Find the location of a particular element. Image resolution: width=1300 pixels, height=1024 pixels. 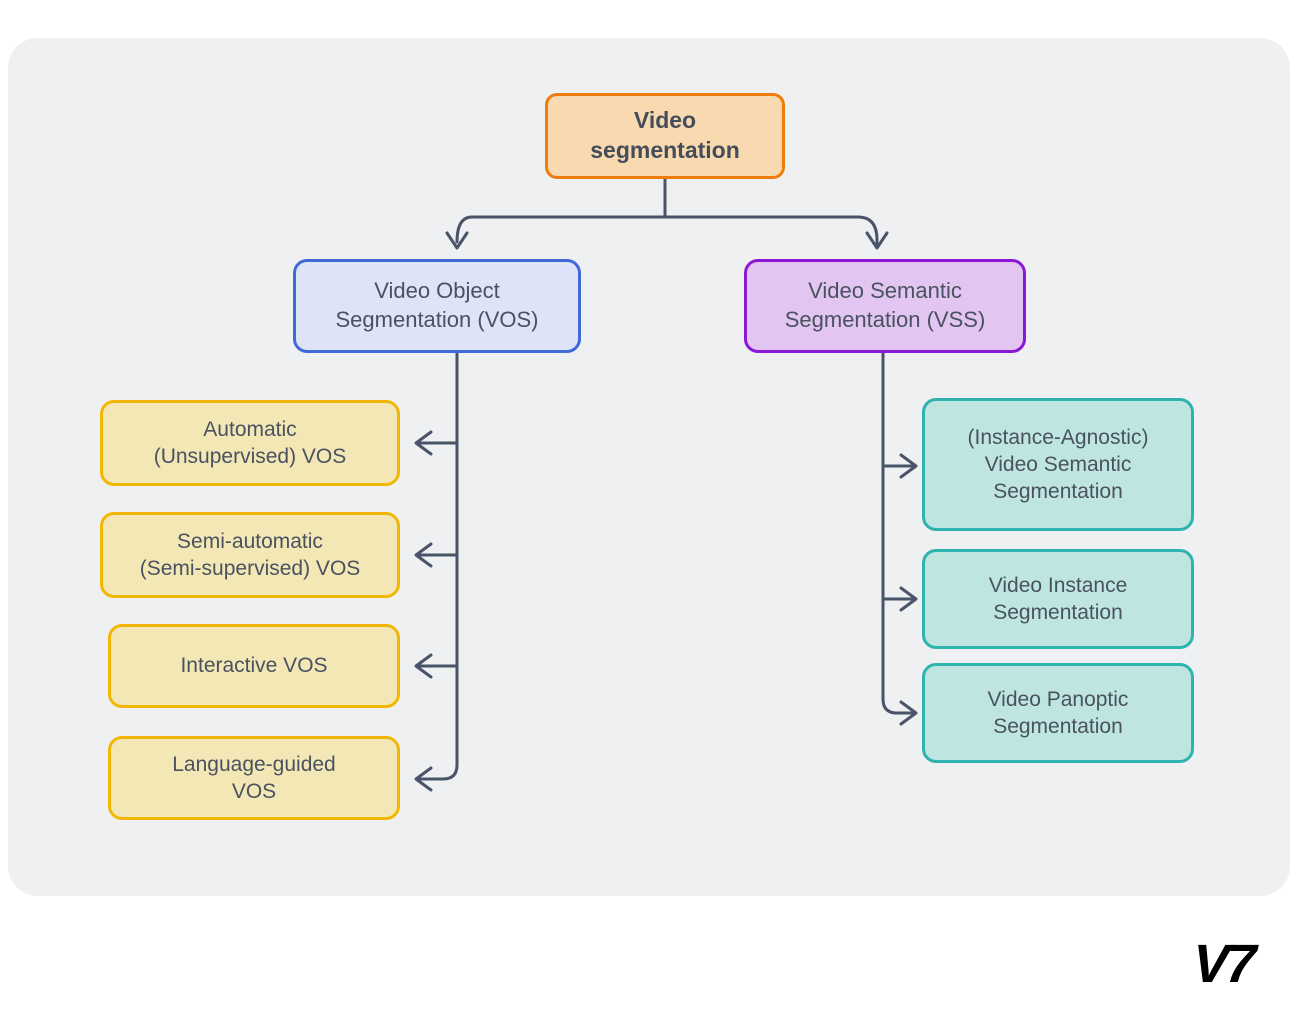

node-video-instance-segmentation: Video Instance Segmentation is located at coordinates (1058, 599).